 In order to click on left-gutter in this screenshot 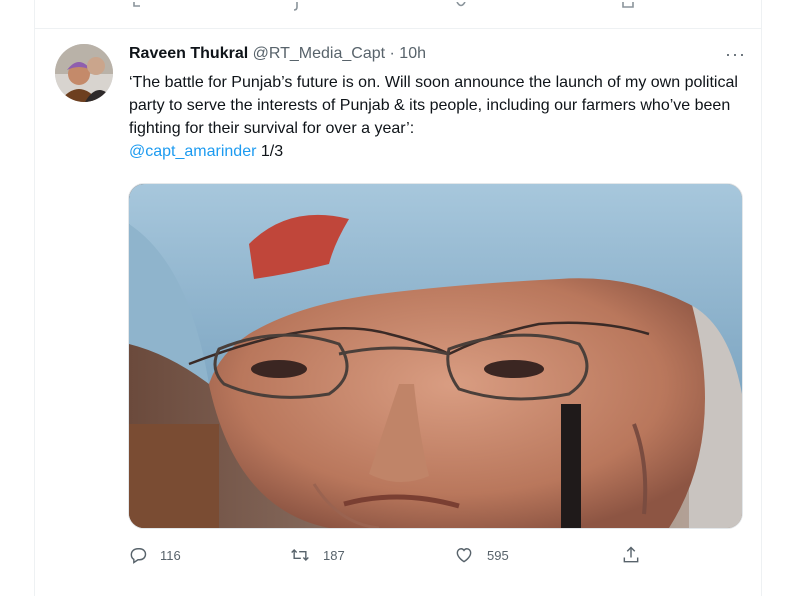, I will do `click(17, 298)`.